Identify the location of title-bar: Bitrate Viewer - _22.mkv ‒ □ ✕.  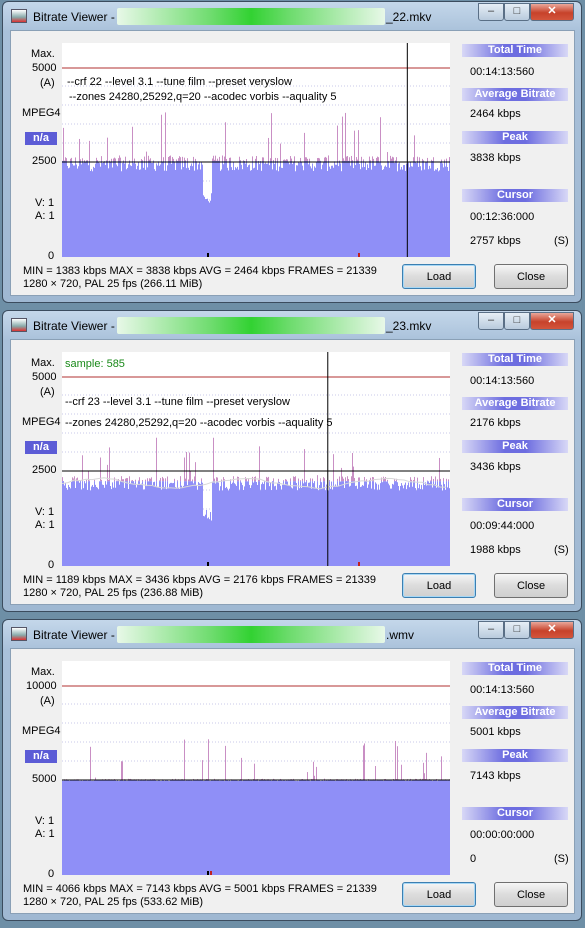
(292, 16).